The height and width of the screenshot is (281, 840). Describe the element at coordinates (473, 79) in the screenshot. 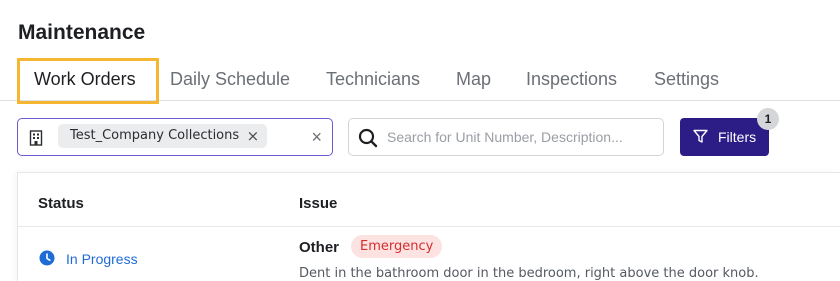

I see `tab-map: Map` at that location.